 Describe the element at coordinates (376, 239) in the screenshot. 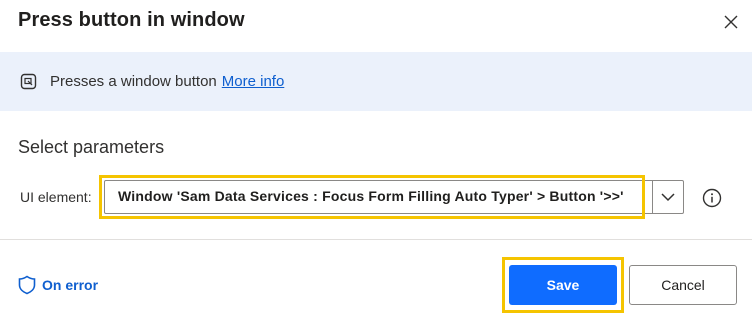

I see `footer-divider` at that location.